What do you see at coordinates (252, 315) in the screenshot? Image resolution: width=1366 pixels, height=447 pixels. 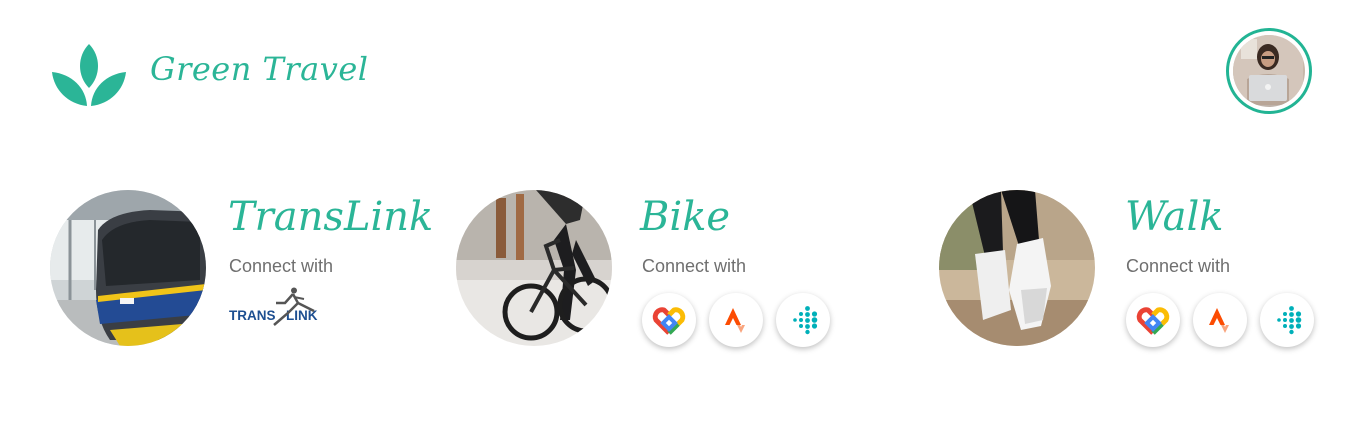 I see `translink-logo-word1: TRANS` at bounding box center [252, 315].